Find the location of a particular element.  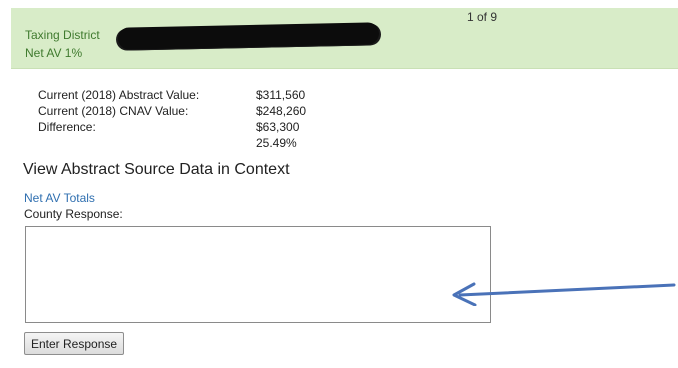

difference-row: Difference: $63,300 is located at coordinates (188, 127).